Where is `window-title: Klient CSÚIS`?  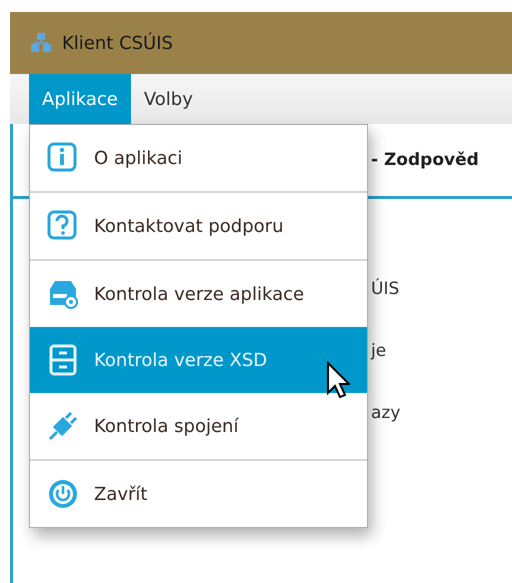
window-title: Klient CSÚIS is located at coordinates (117, 43).